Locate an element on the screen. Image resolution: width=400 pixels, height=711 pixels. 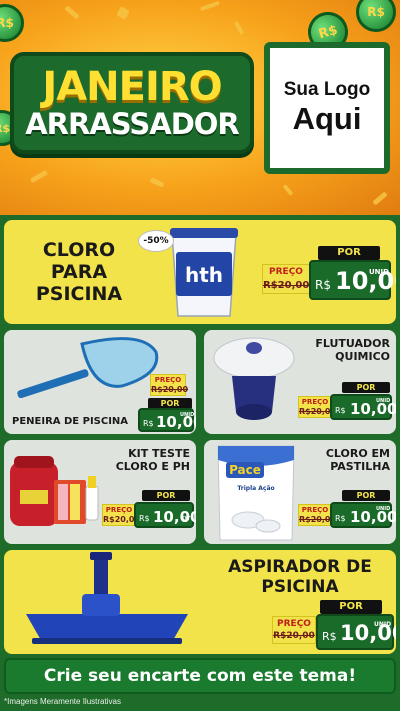
product-name: CLORO EM PASTILHA is located at coordinates (357, 460).